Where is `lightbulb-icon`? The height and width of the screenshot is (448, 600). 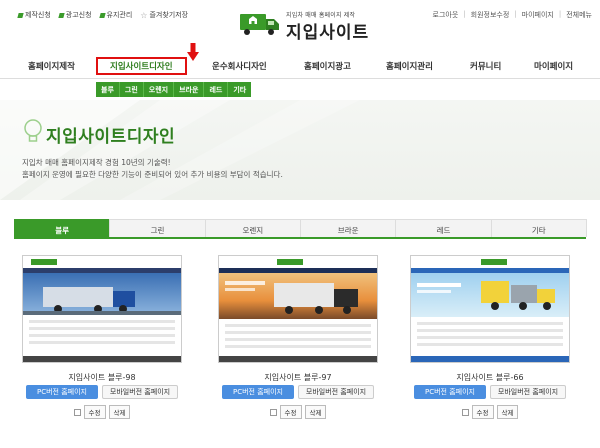 lightbulb-icon is located at coordinates (33, 130).